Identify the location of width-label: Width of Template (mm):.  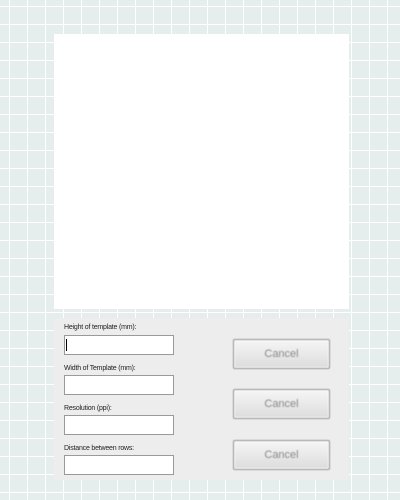
(100, 368).